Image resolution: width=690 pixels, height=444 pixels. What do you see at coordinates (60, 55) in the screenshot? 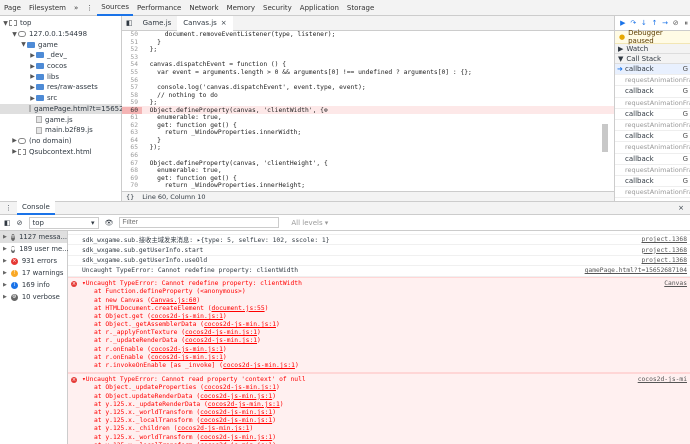
I see `tree-item: ▶ _dev_` at bounding box center [60, 55].